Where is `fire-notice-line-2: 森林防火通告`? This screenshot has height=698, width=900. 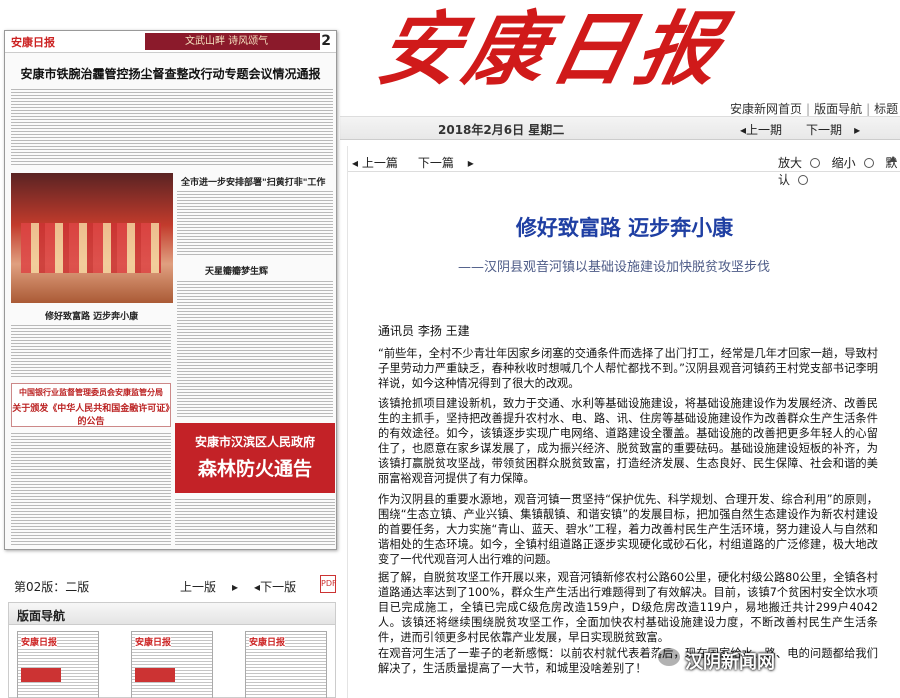
fire-notice-line-2: 森林防火通告 is located at coordinates (254, 469).